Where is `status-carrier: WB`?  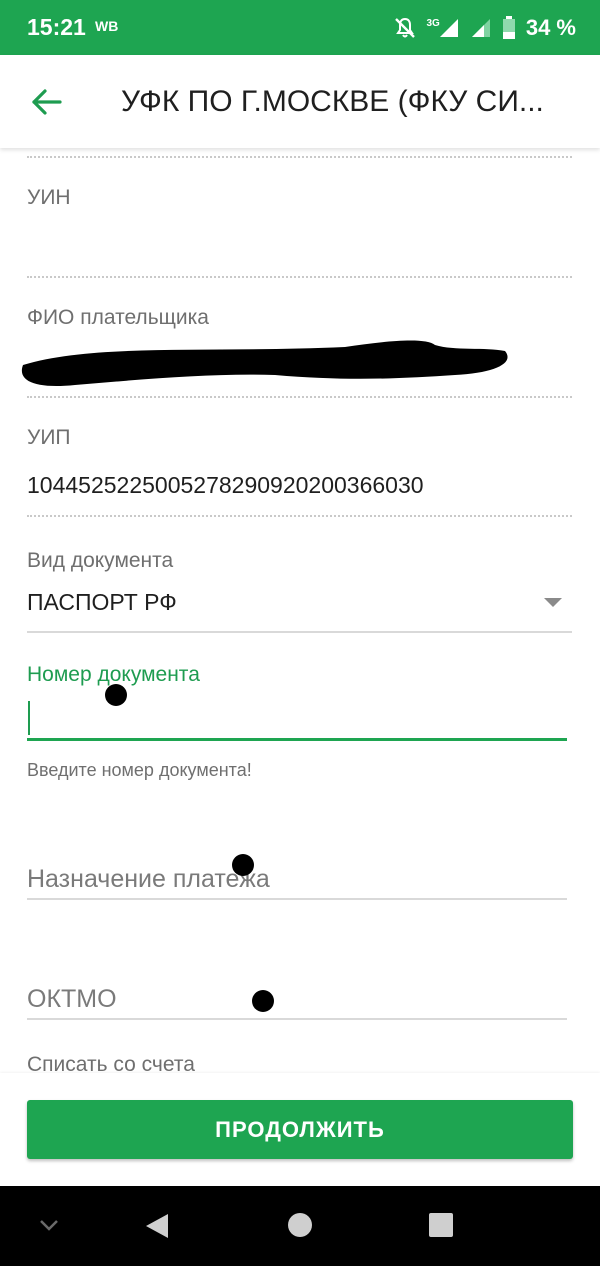 status-carrier: WB is located at coordinates (107, 26).